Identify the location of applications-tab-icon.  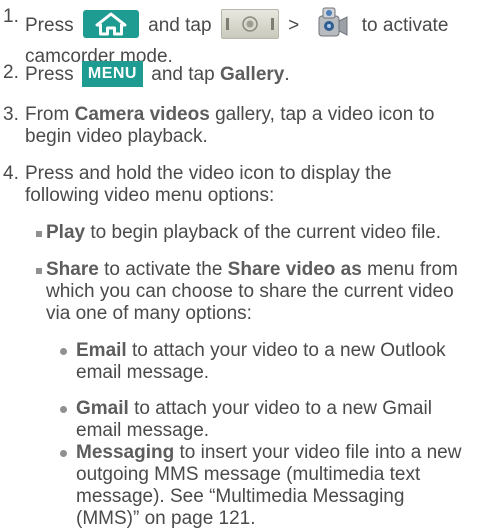
(249, 24).